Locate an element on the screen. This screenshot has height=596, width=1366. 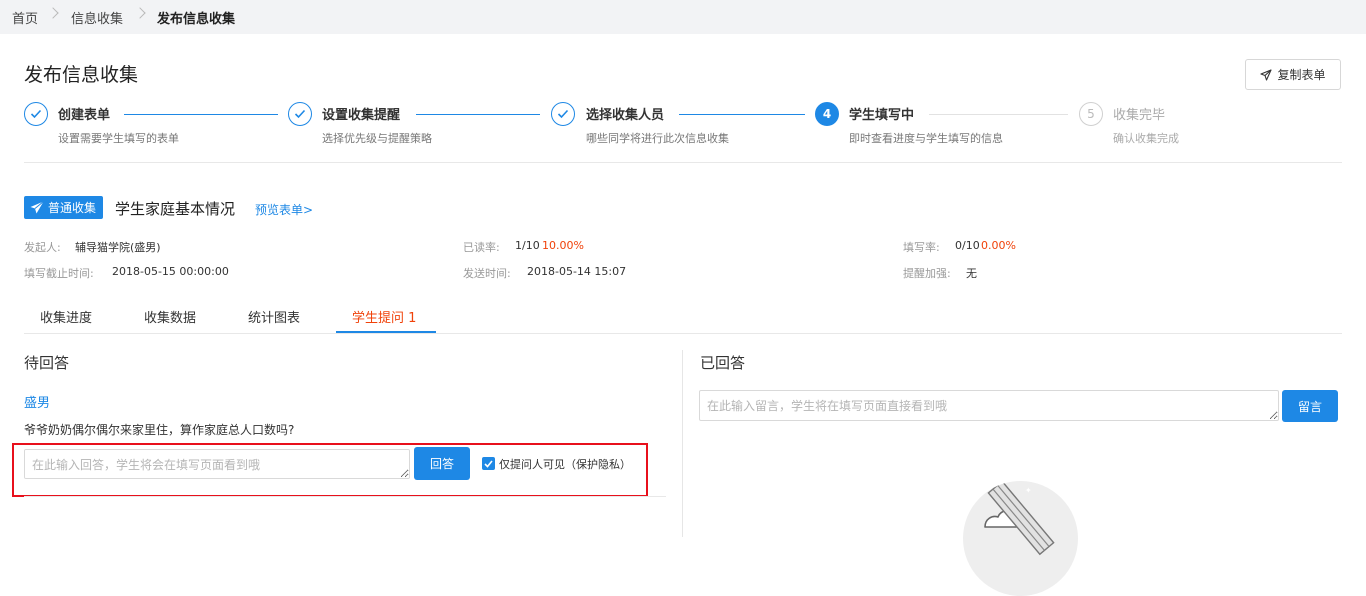
tab-student-questions: 学生提问 1 is located at coordinates (384, 316).